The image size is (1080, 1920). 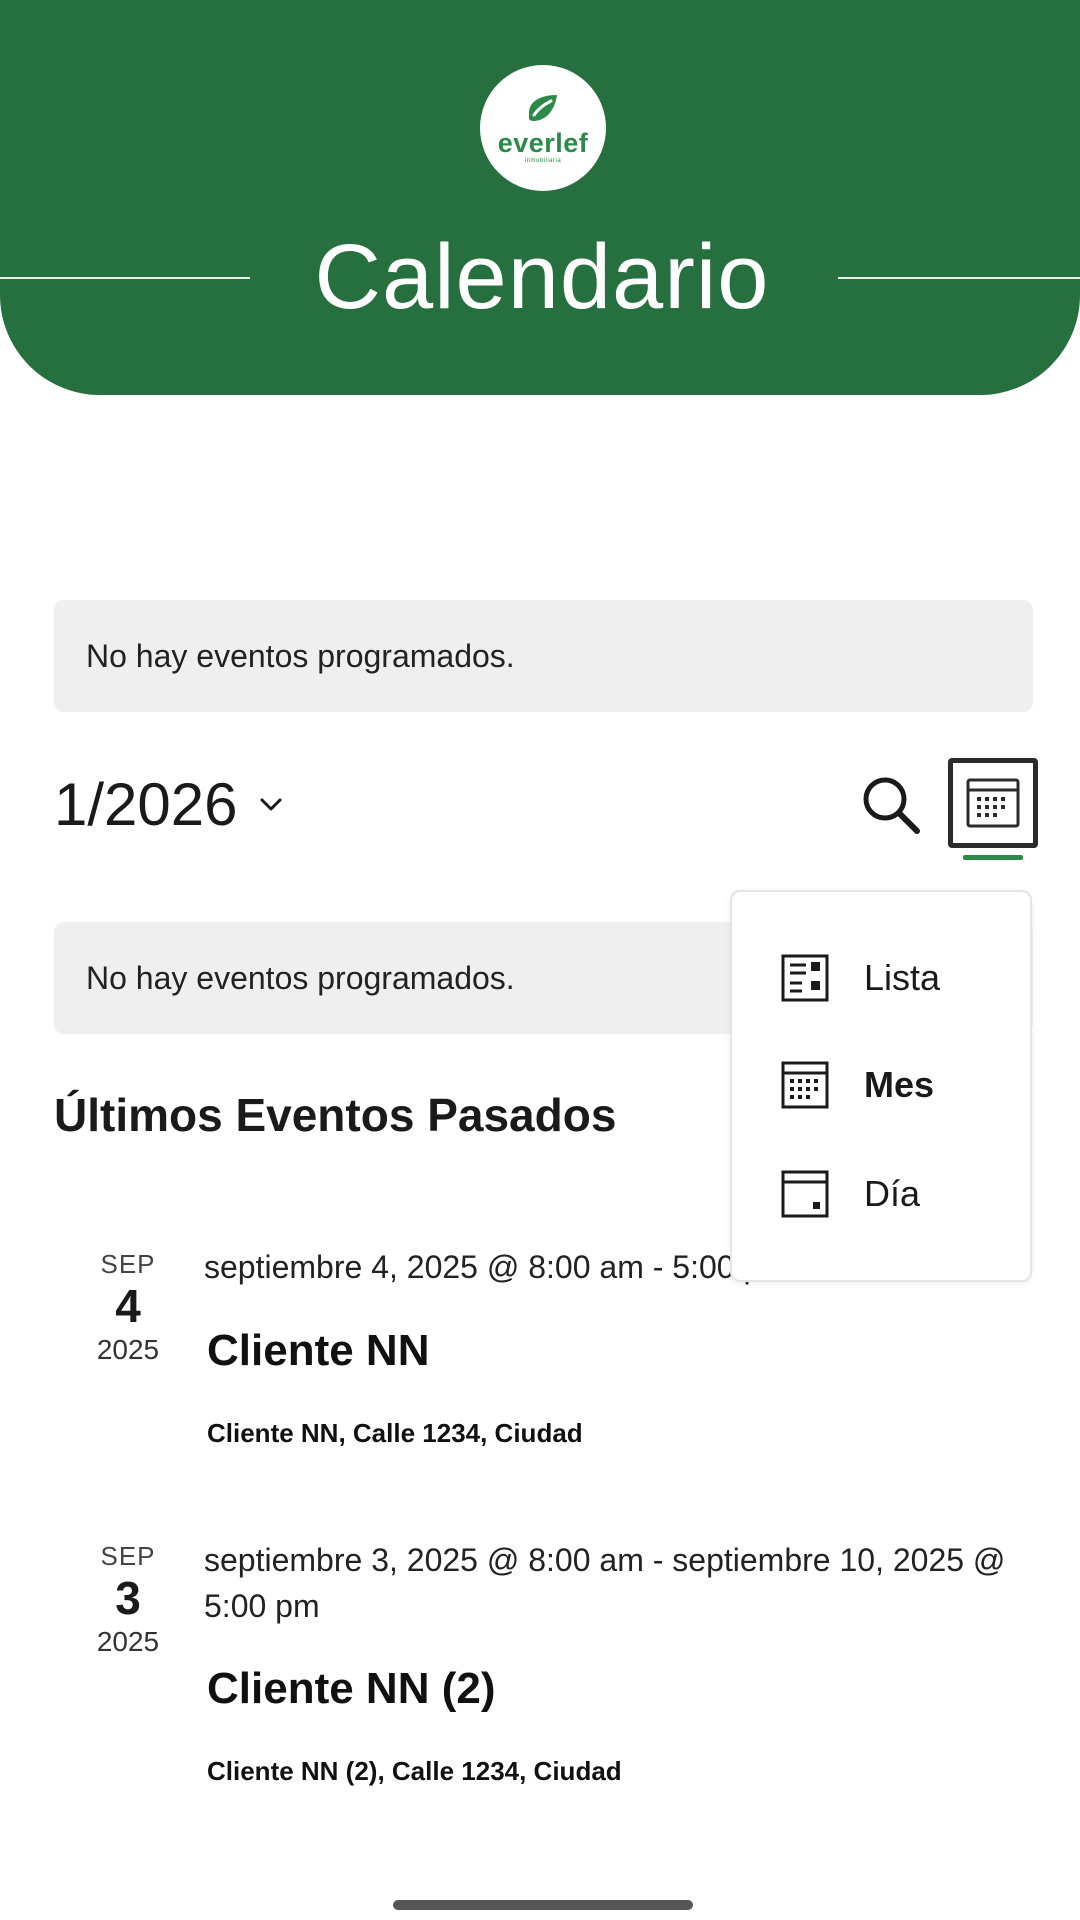 I want to click on title-divider-right, so click(x=959, y=278).